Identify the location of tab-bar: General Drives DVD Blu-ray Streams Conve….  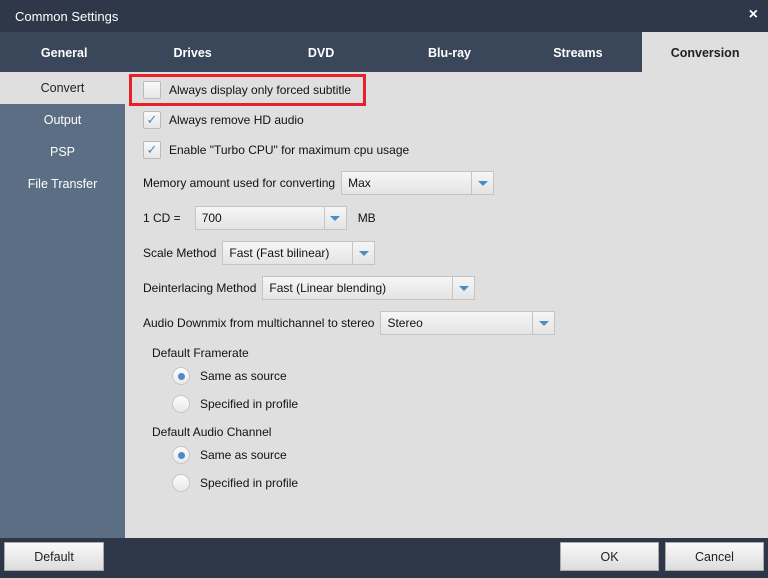
(384, 52).